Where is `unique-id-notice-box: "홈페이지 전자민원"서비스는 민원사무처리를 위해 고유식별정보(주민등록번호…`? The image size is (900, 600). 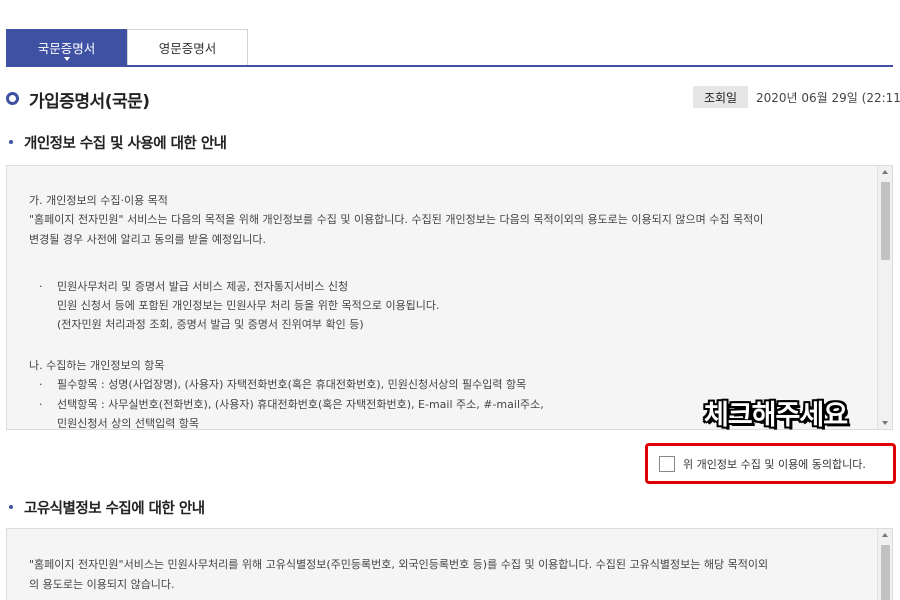 unique-id-notice-box: "홈페이지 전자민원"서비스는 민원사무처리를 위해 고유식별정보(주민등록번호… is located at coordinates (449, 564).